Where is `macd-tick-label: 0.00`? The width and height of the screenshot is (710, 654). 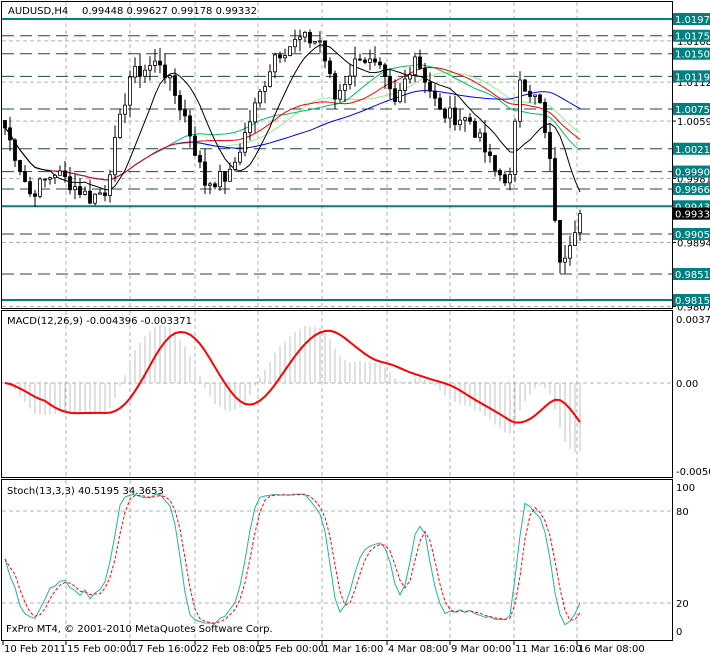 macd-tick-label: 0.00 is located at coordinates (687, 384).